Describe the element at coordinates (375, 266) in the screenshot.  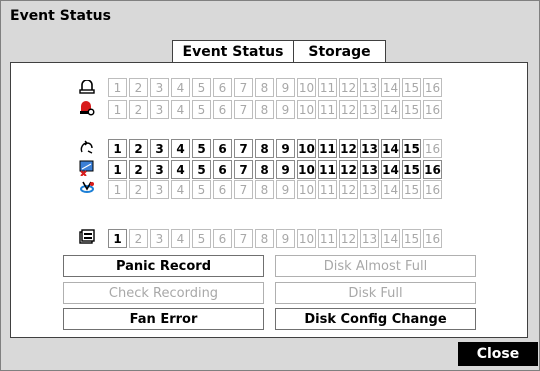
I see `disk-almost-full-button: Disk Almost Full` at that location.